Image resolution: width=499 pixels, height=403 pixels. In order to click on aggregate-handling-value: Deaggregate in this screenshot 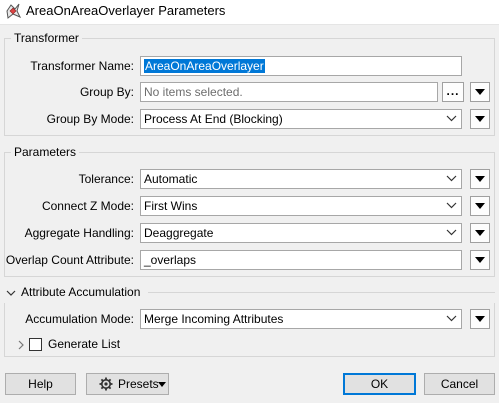, I will do `click(179, 233)`.